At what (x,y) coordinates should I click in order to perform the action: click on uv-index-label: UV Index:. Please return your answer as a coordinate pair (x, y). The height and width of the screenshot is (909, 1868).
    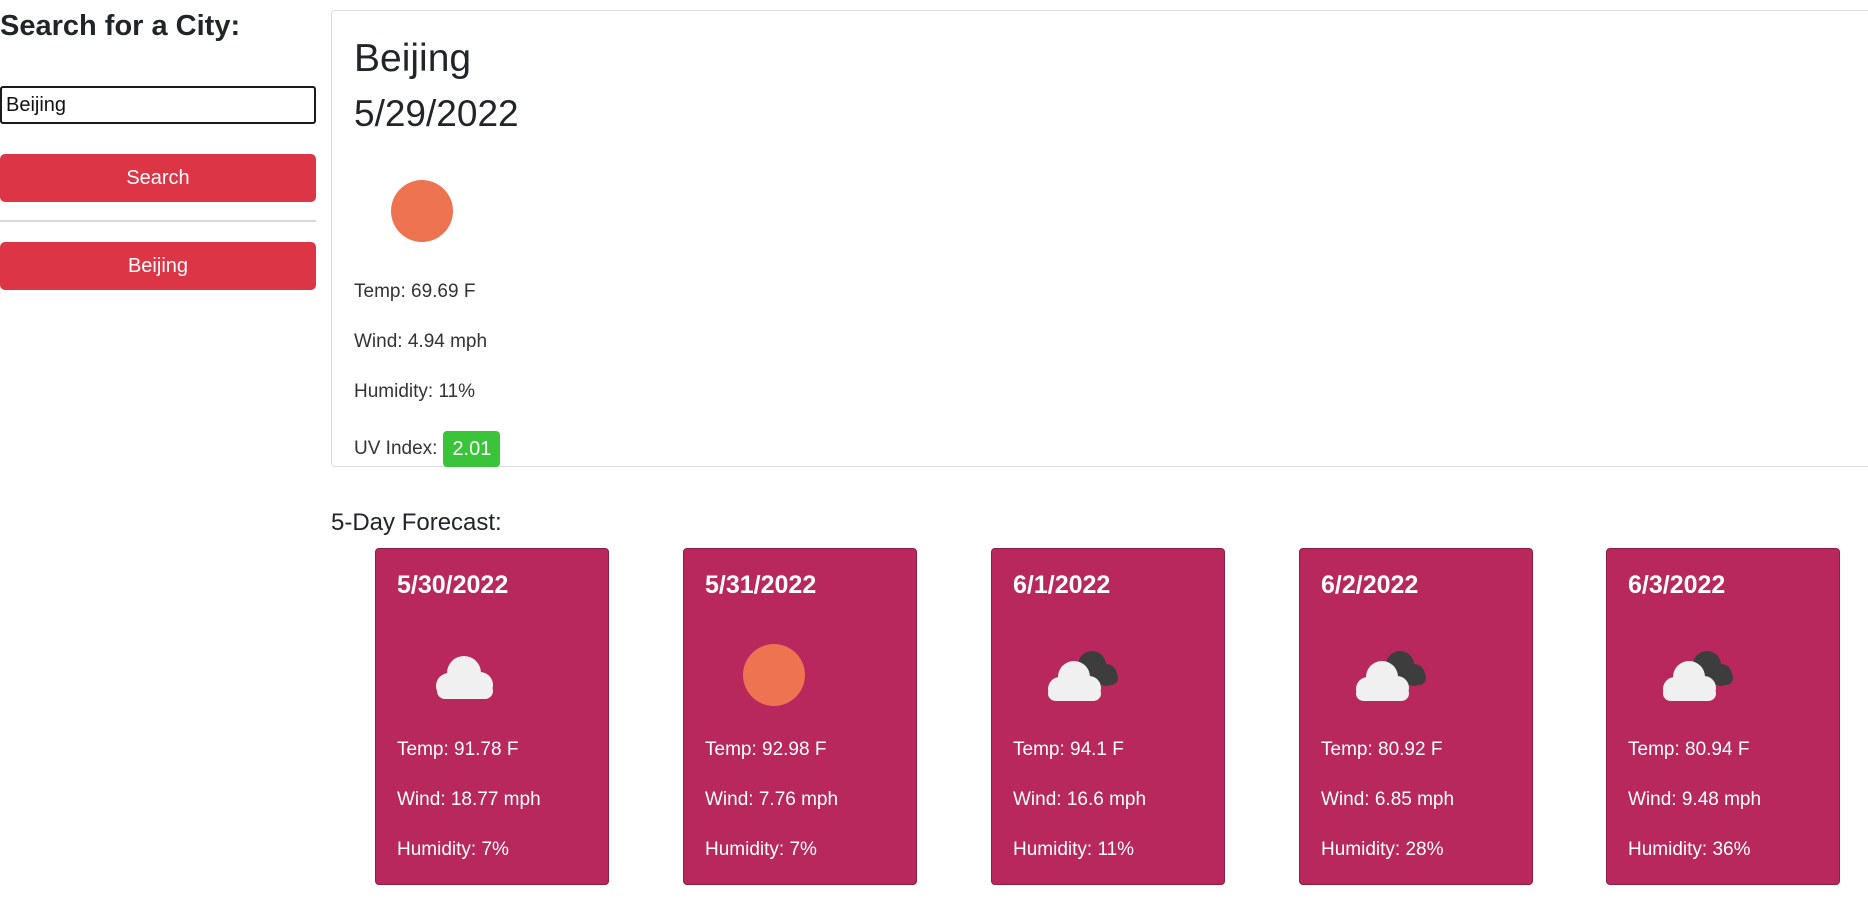
    Looking at the image, I should click on (396, 448).